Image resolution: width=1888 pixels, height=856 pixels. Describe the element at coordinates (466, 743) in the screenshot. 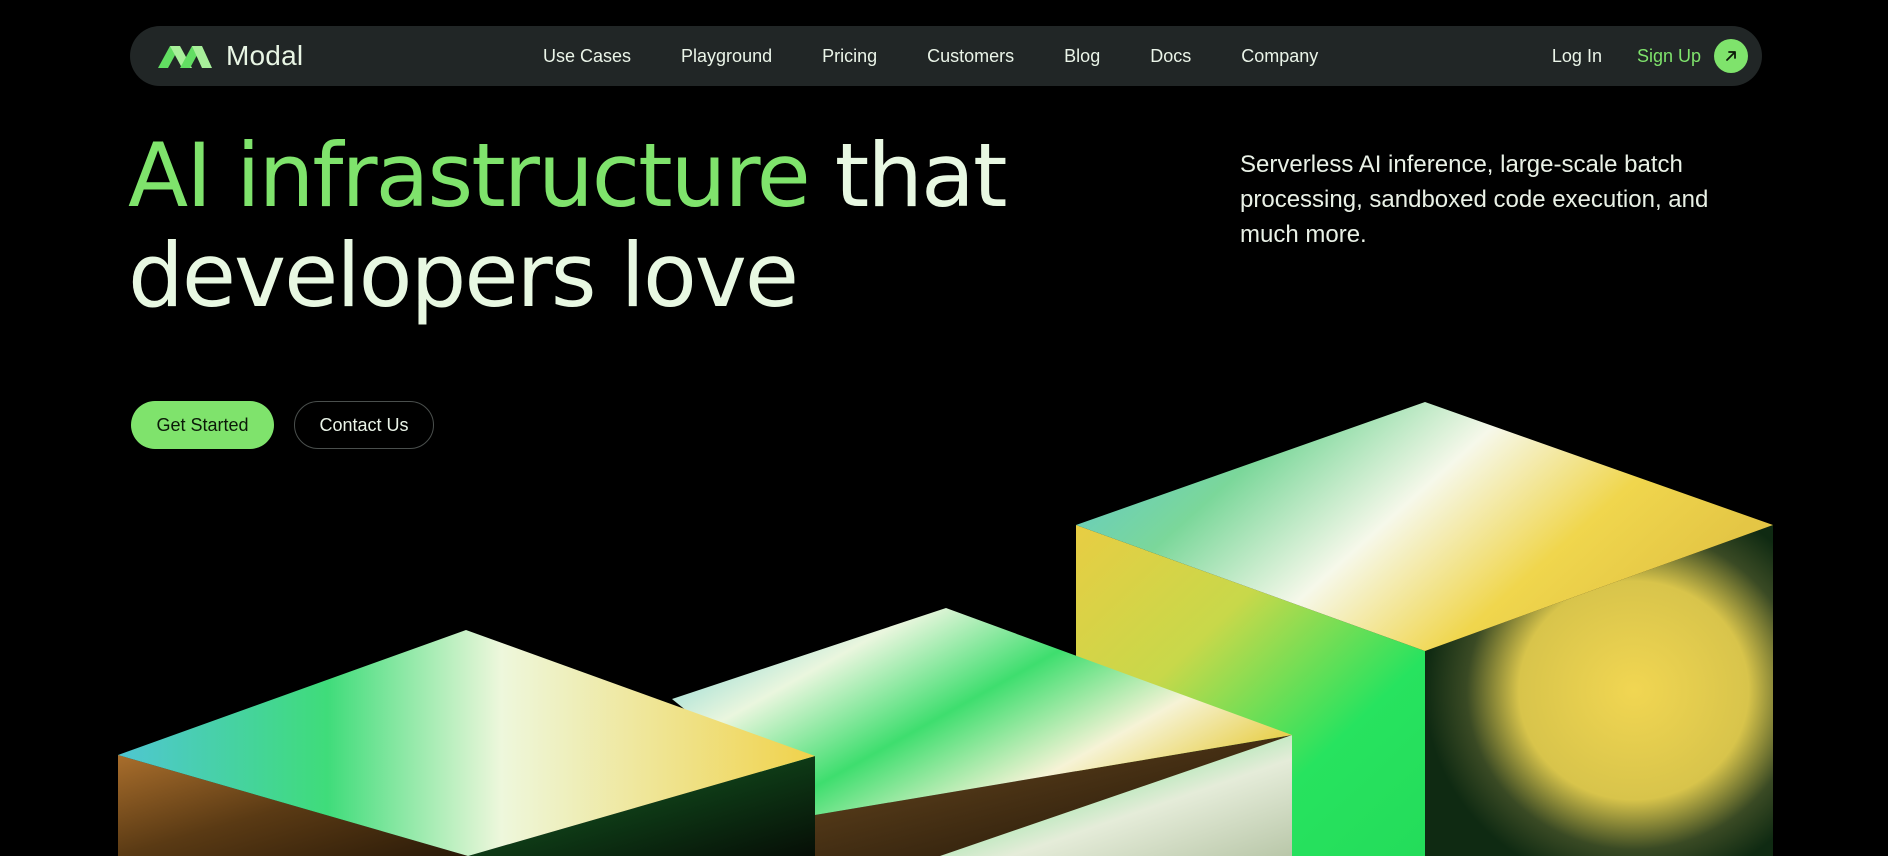

I see `left-cube` at that location.